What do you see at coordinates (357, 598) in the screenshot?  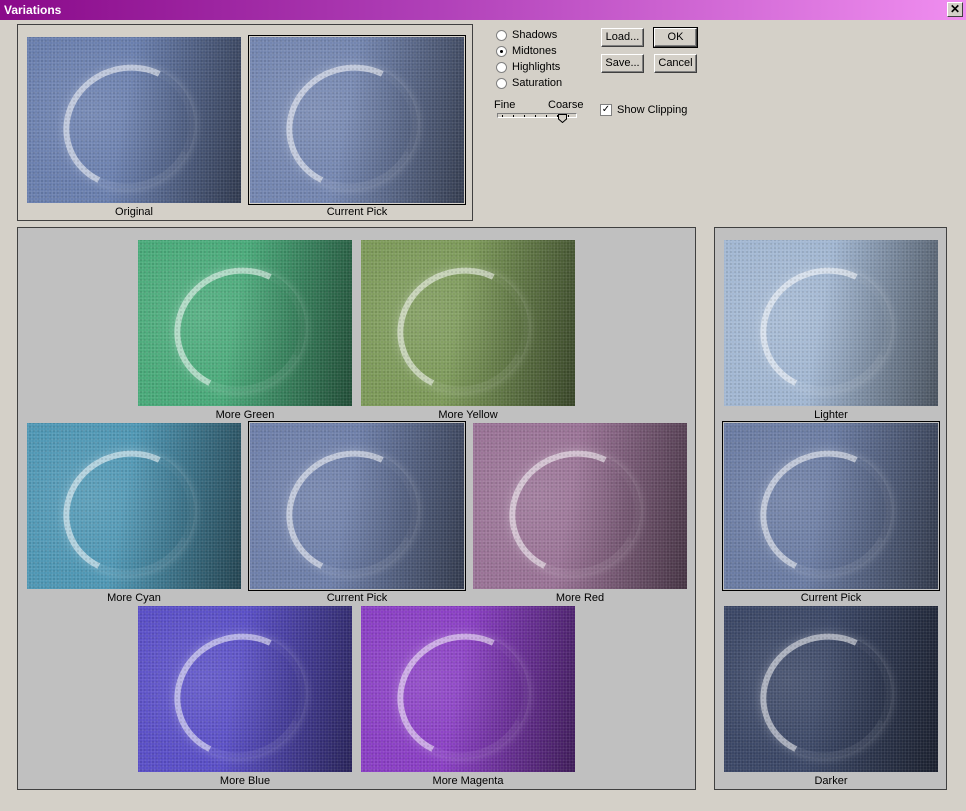 I see `color-current-pick-label: Current Pick` at bounding box center [357, 598].